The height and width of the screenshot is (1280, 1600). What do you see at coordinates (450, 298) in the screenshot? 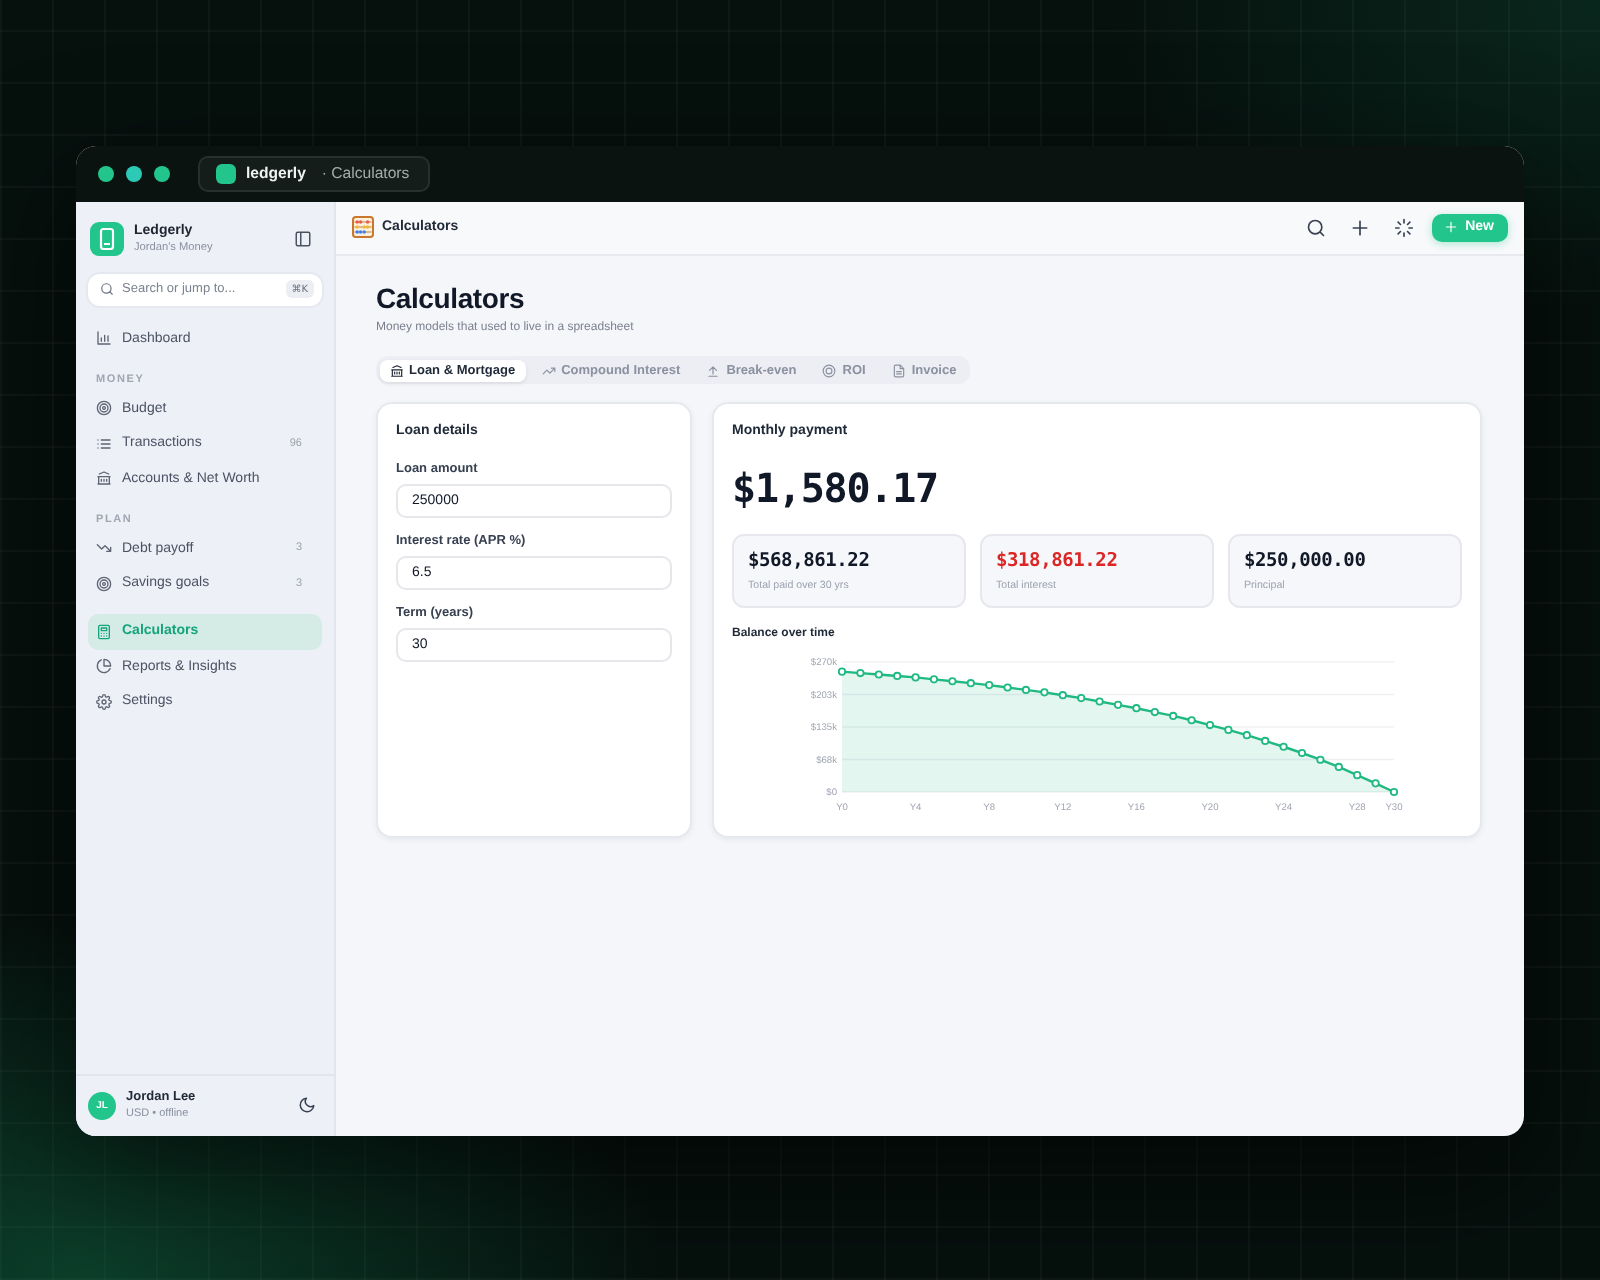
I see `page-title: Calculators` at bounding box center [450, 298].